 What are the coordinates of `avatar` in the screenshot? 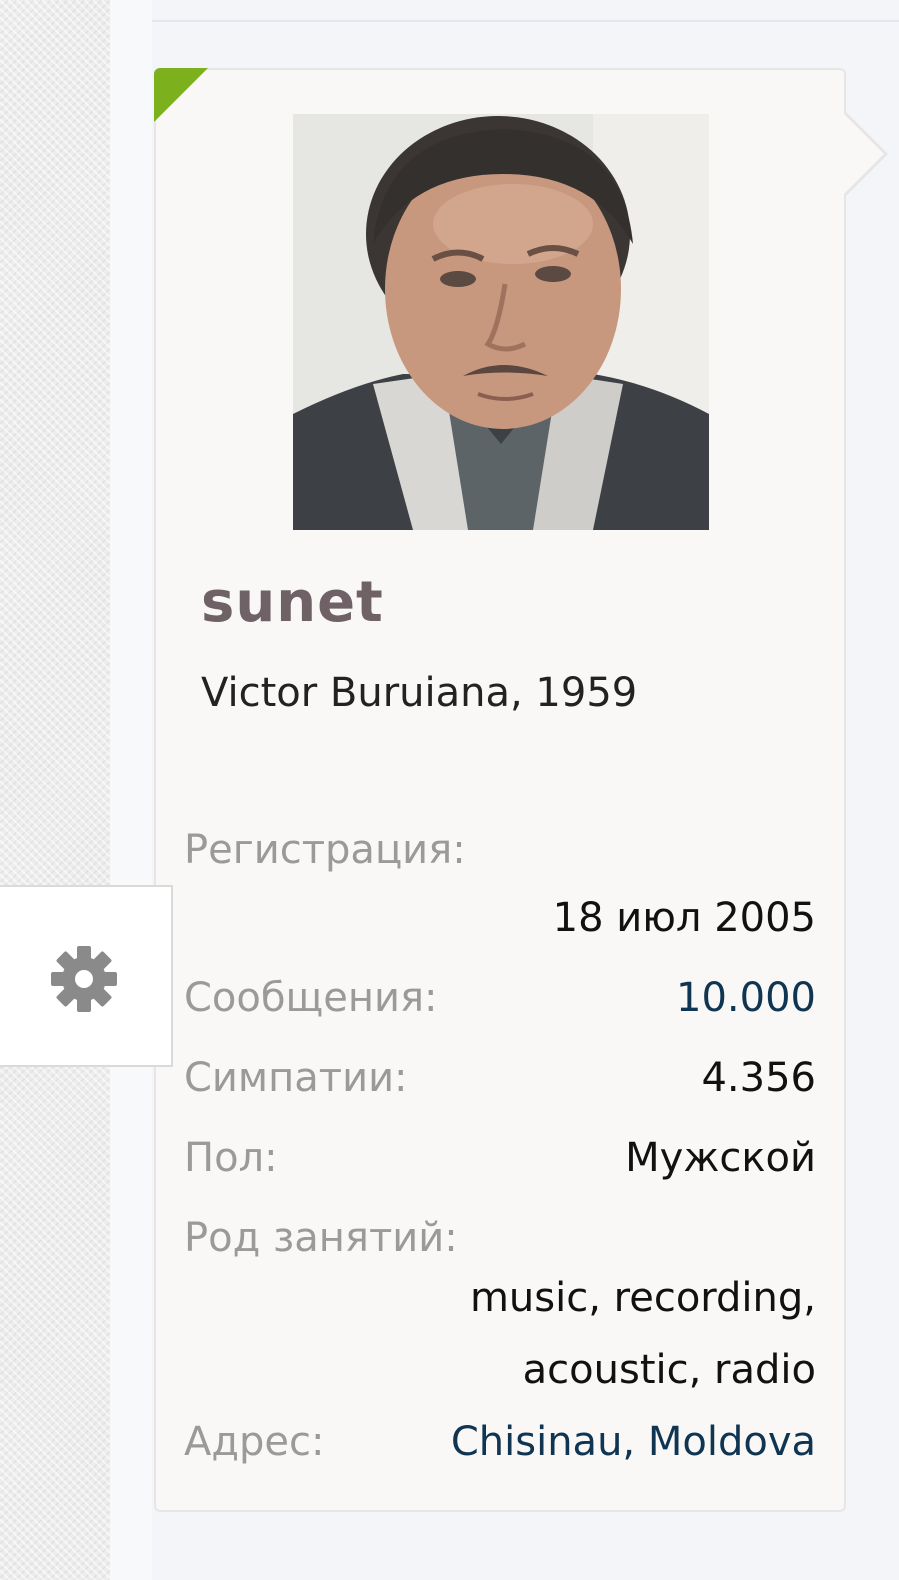 It's located at (501, 322).